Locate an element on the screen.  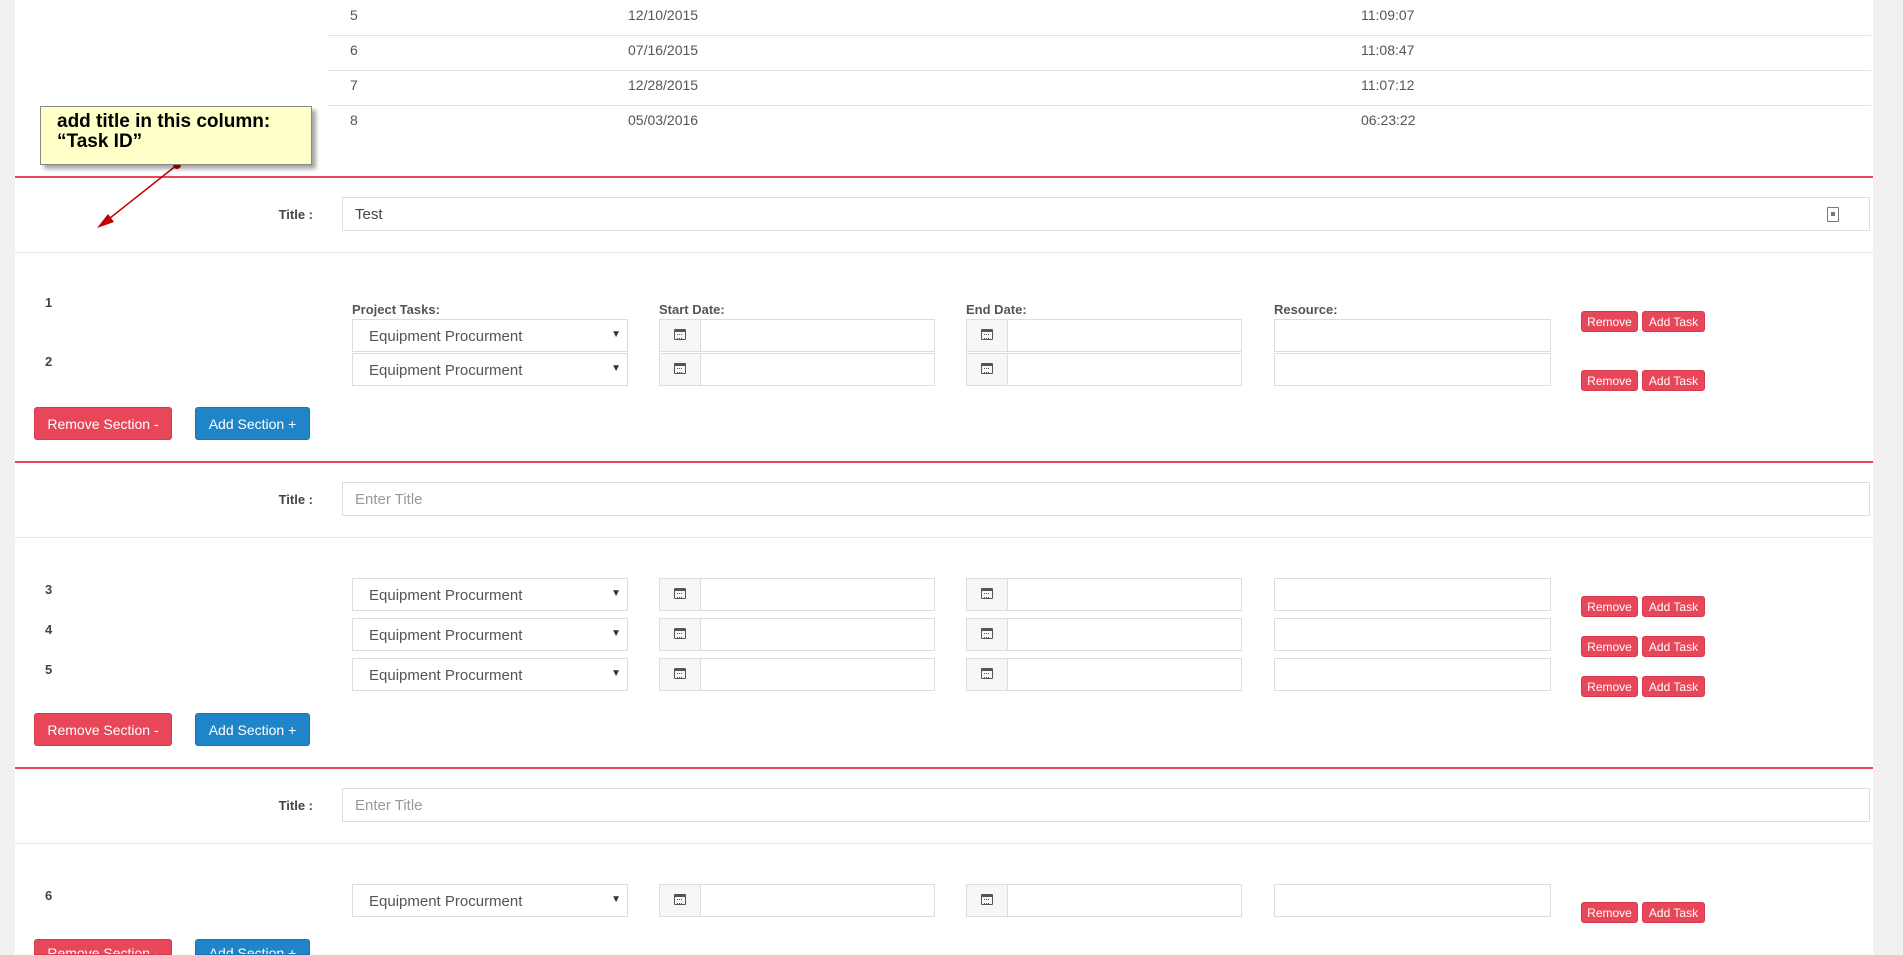
annotation-line1: add title in this column: is located at coordinates (164, 121).